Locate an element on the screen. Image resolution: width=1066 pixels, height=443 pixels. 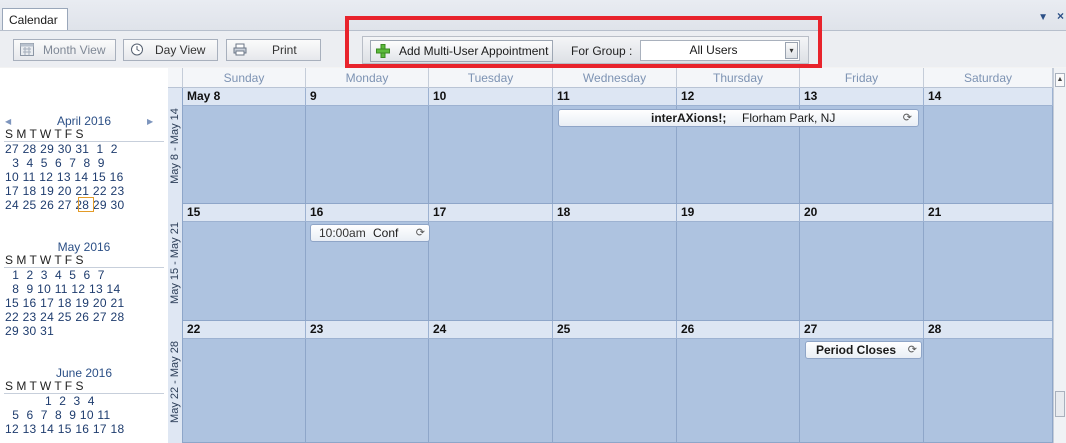
date-label: 12 is located at coordinates (738, 97).